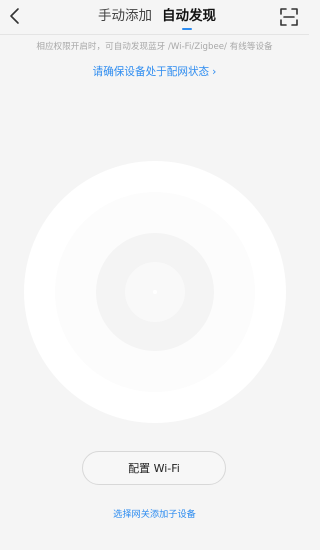 The width and height of the screenshot is (320, 550). What do you see at coordinates (189, 16) in the screenshot?
I see `tab-auto-discover: 自动发现` at bounding box center [189, 16].